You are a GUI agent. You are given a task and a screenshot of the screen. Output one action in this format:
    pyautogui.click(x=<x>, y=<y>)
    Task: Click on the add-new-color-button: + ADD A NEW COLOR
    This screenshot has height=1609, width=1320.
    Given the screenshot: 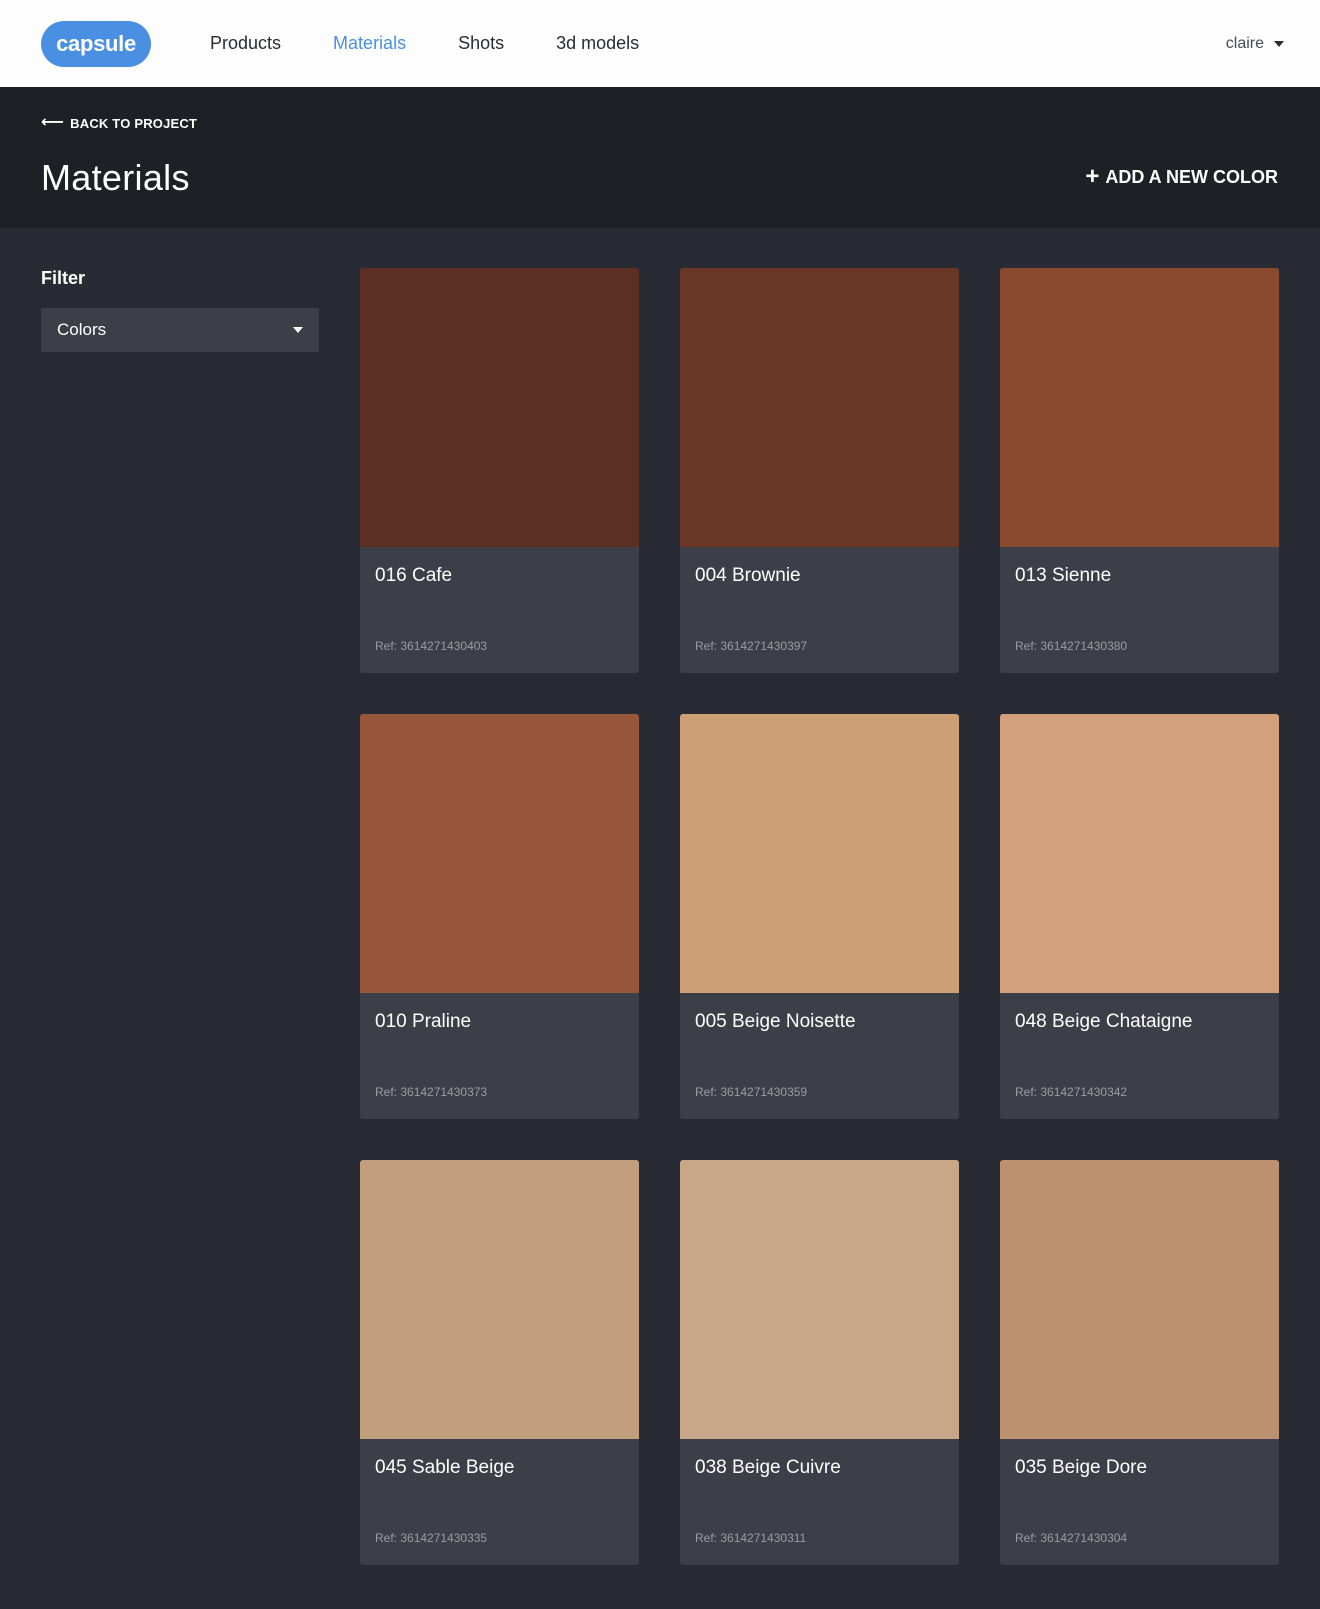 What is the action you would take?
    pyautogui.click(x=1181, y=177)
    